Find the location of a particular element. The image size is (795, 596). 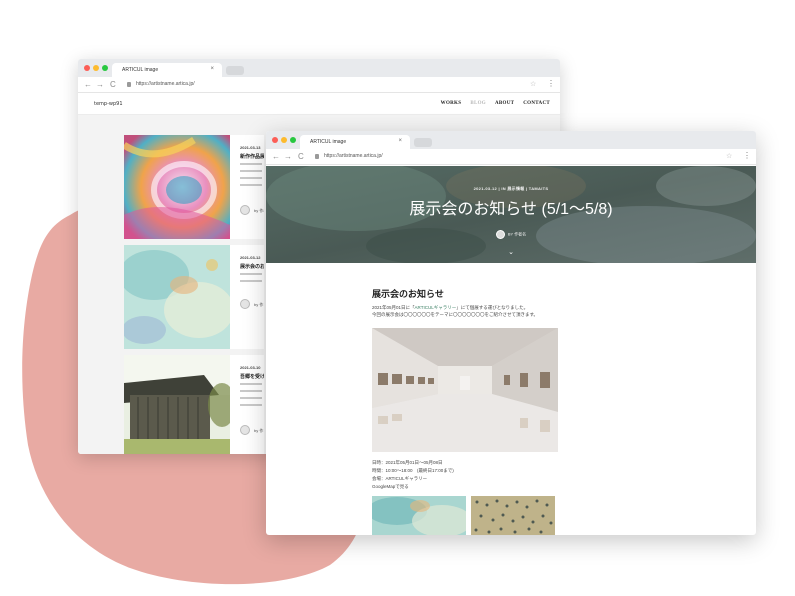

nav-blog: BLOG is located at coordinates (478, 103).